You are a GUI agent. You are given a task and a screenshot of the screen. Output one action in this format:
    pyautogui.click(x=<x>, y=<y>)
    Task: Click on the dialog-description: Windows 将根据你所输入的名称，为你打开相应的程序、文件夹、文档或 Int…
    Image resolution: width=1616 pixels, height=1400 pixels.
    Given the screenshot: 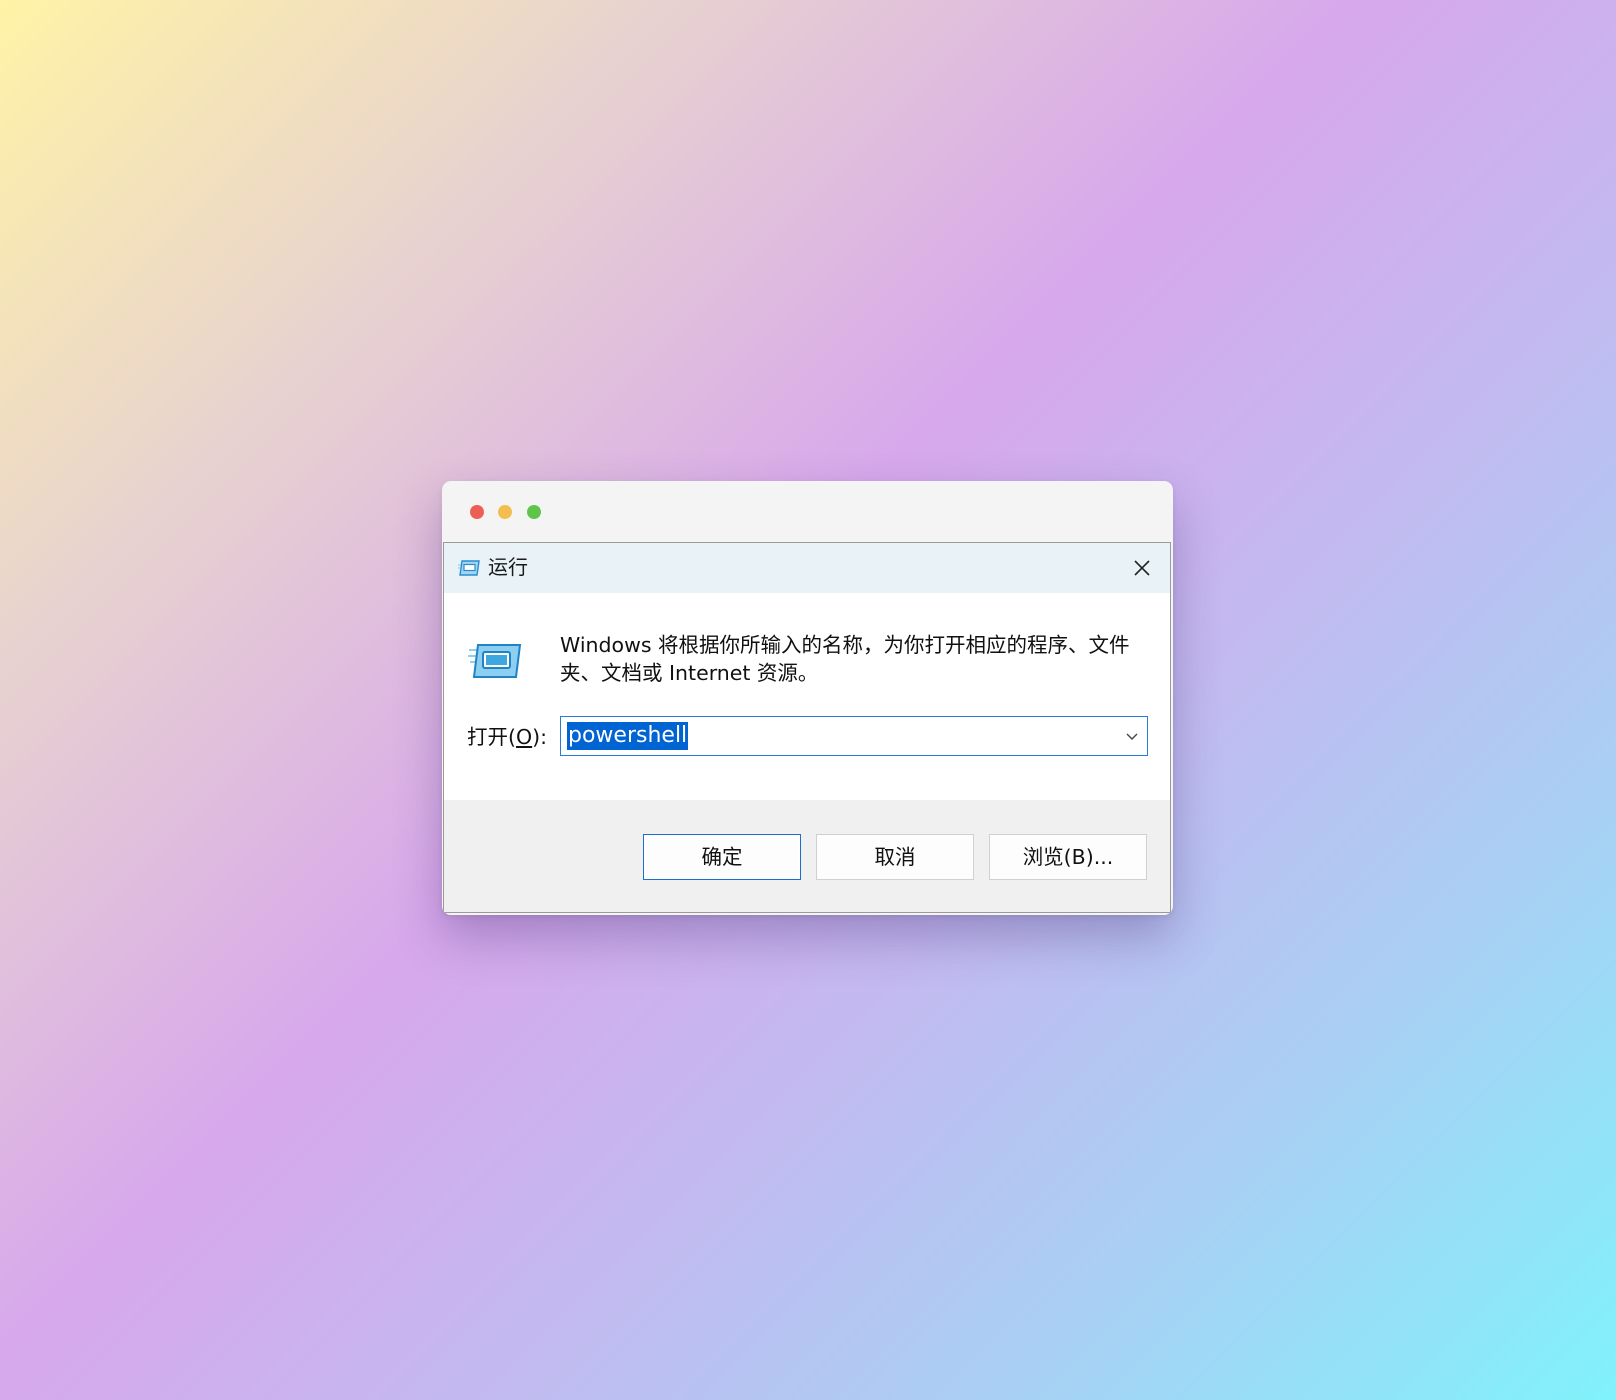 What is the action you would take?
    pyautogui.click(x=845, y=659)
    